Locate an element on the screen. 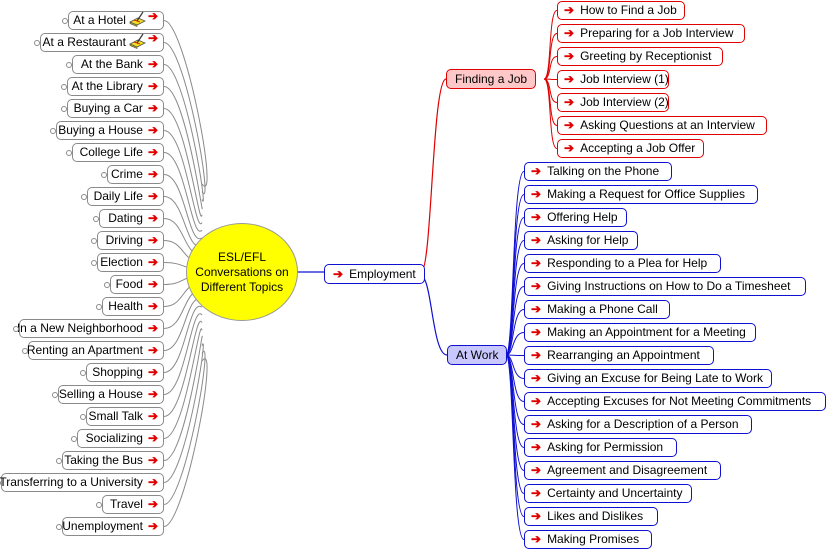 Image resolution: width=827 pixels, height=549 pixels. at-work-item: ➔ Likes and Dislikes is located at coordinates (591, 516).